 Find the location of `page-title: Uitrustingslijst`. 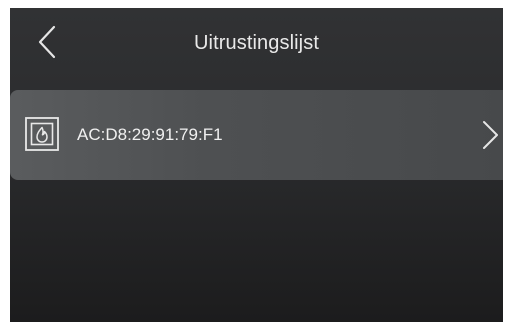

page-title: Uitrustingslijst is located at coordinates (256, 43).